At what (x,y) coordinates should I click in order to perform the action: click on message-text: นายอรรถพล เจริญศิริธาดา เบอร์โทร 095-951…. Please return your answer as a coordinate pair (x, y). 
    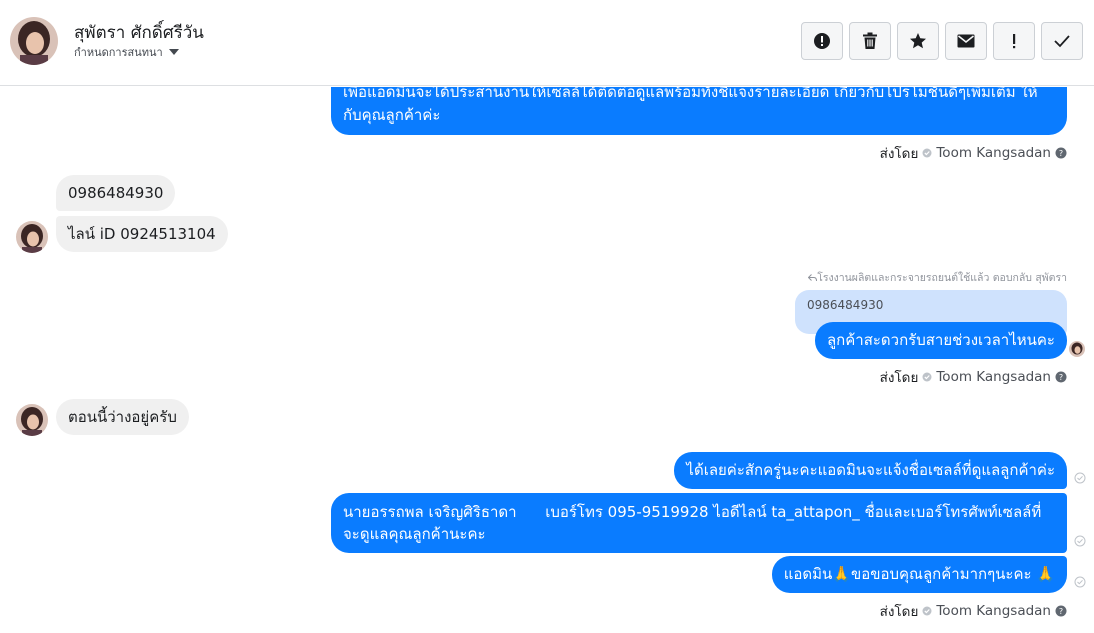
    Looking at the image, I should click on (692, 523).